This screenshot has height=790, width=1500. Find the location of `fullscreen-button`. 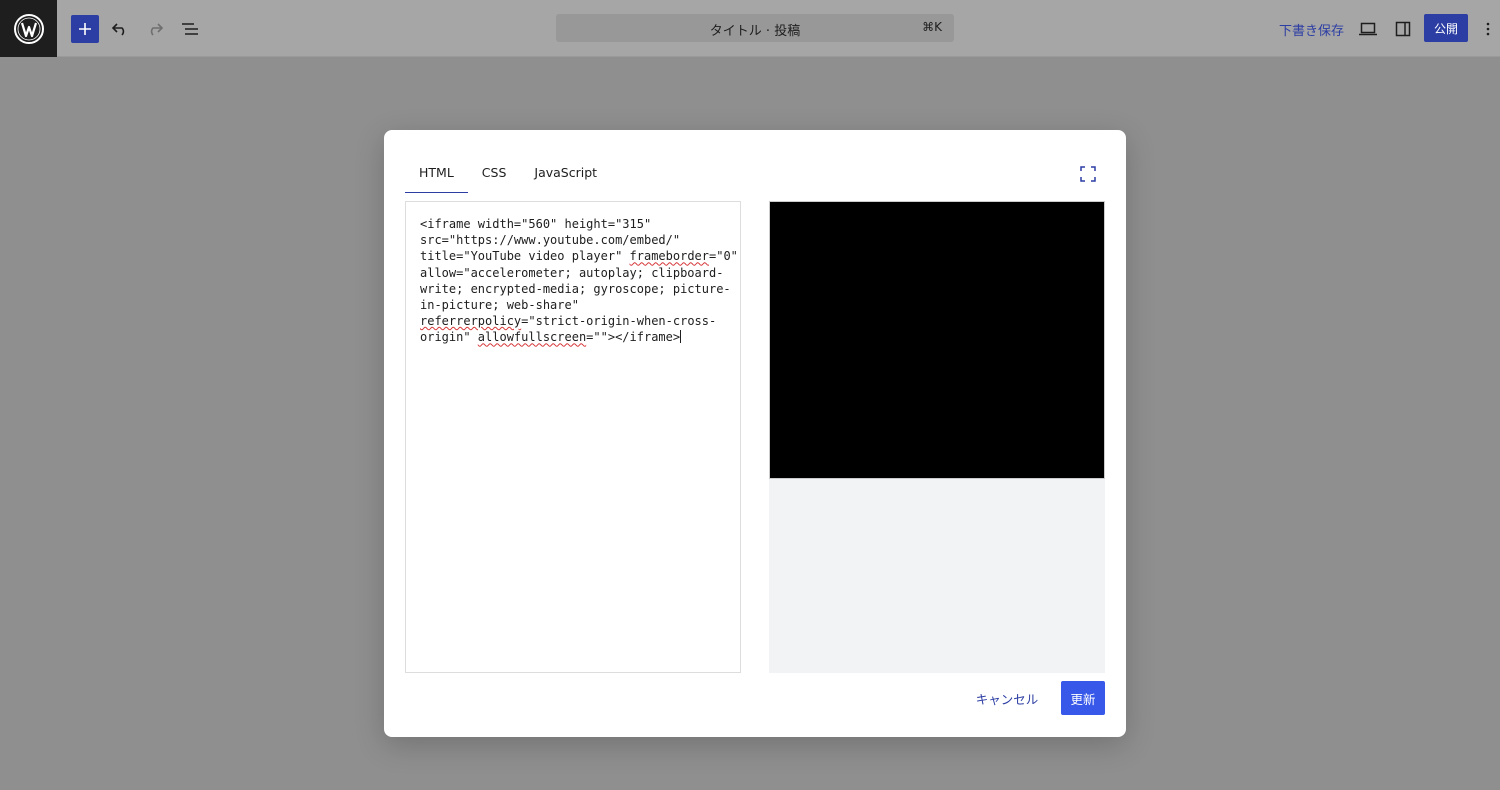

fullscreen-button is located at coordinates (1088, 174).